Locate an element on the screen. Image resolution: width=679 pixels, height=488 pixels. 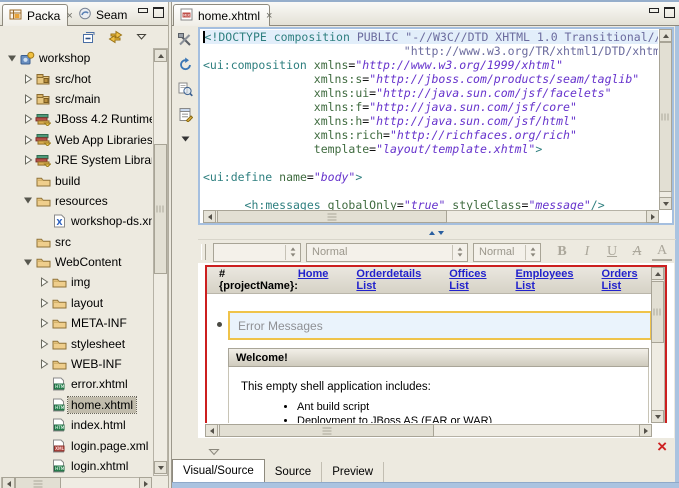
preview-vertical-scrollbar is located at coordinates (658, 345).